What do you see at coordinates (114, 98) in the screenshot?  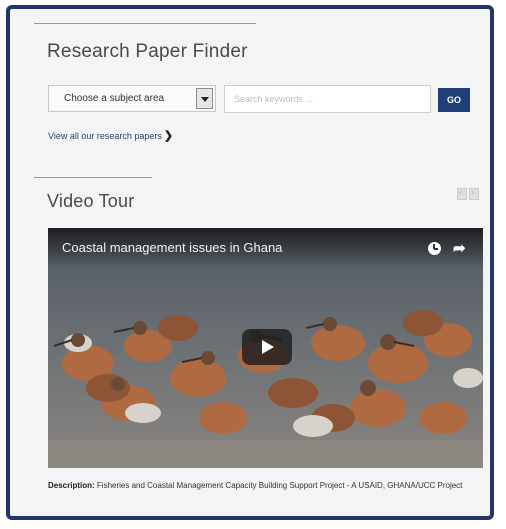 I see `subject-area-selected: Choose a subject area` at bounding box center [114, 98].